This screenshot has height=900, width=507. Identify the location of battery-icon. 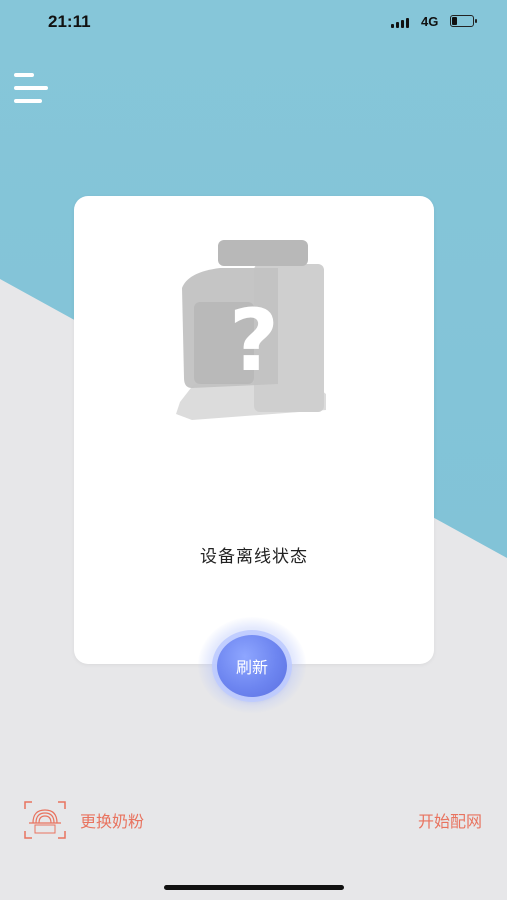
(463, 21).